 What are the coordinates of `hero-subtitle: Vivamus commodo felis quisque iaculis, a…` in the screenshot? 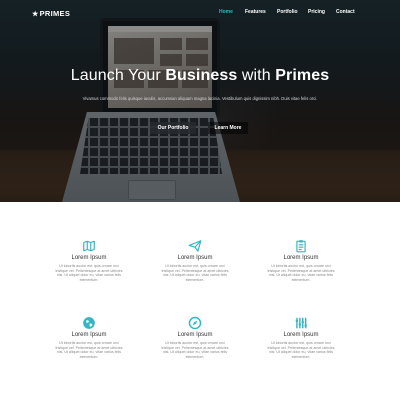 It's located at (200, 98).